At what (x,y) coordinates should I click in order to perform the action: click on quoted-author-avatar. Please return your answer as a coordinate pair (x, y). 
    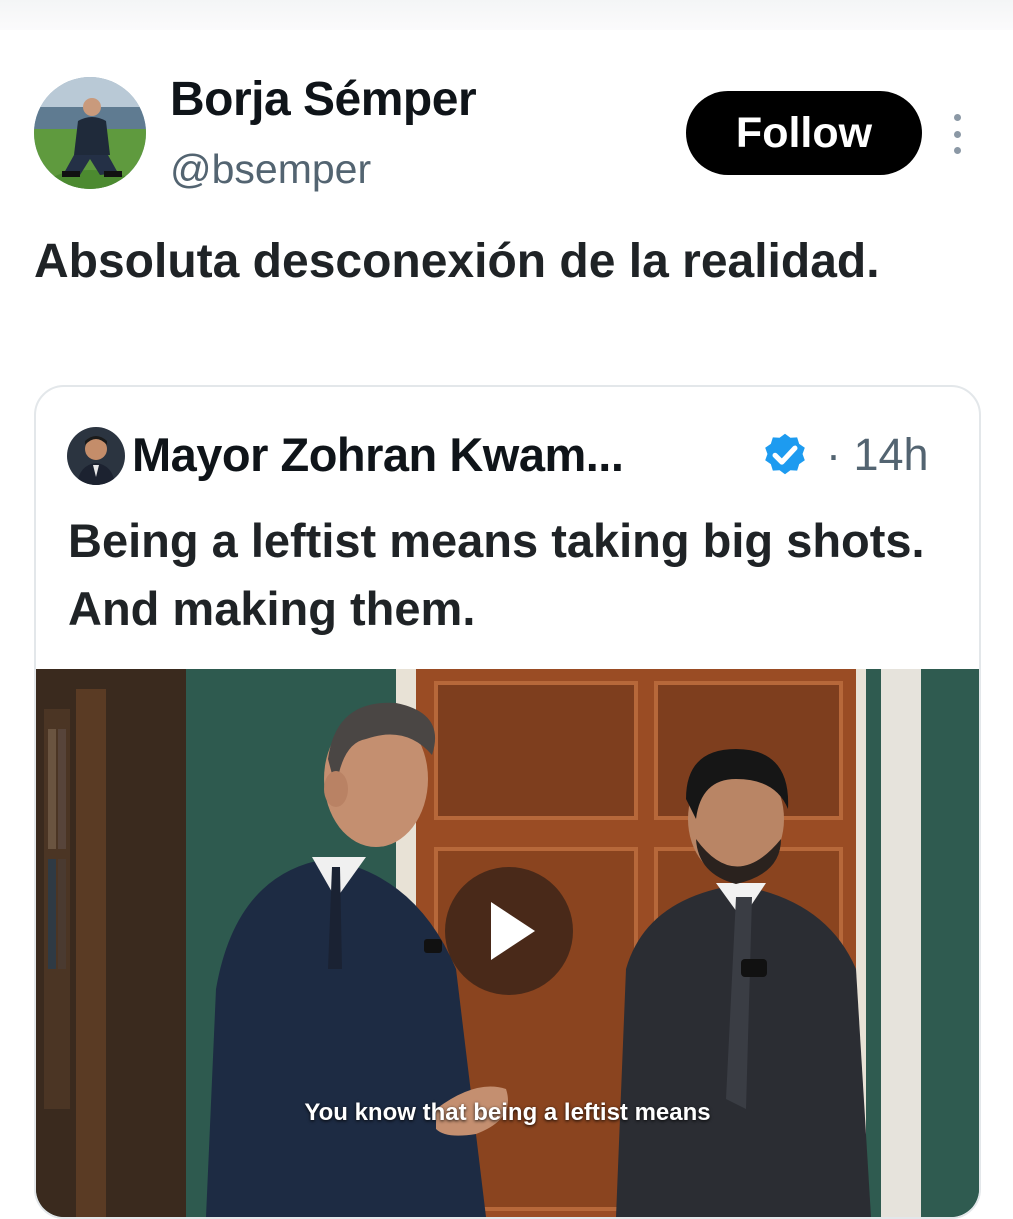
    Looking at the image, I should click on (96, 456).